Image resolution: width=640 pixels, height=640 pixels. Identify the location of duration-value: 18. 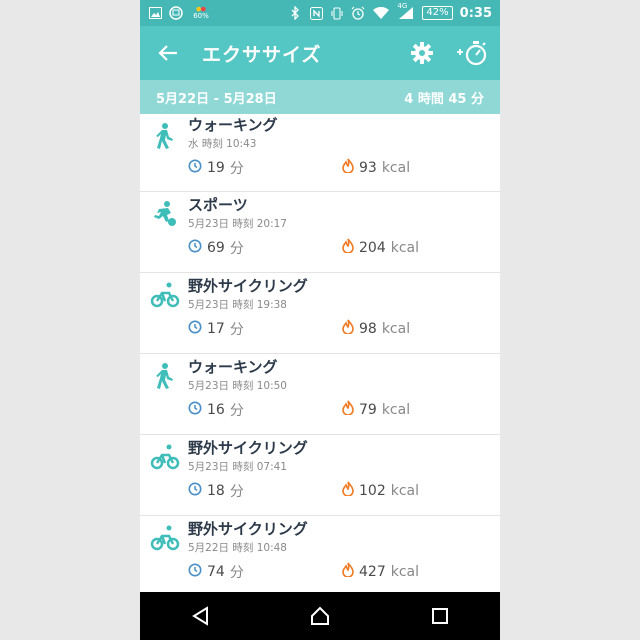
(216, 491).